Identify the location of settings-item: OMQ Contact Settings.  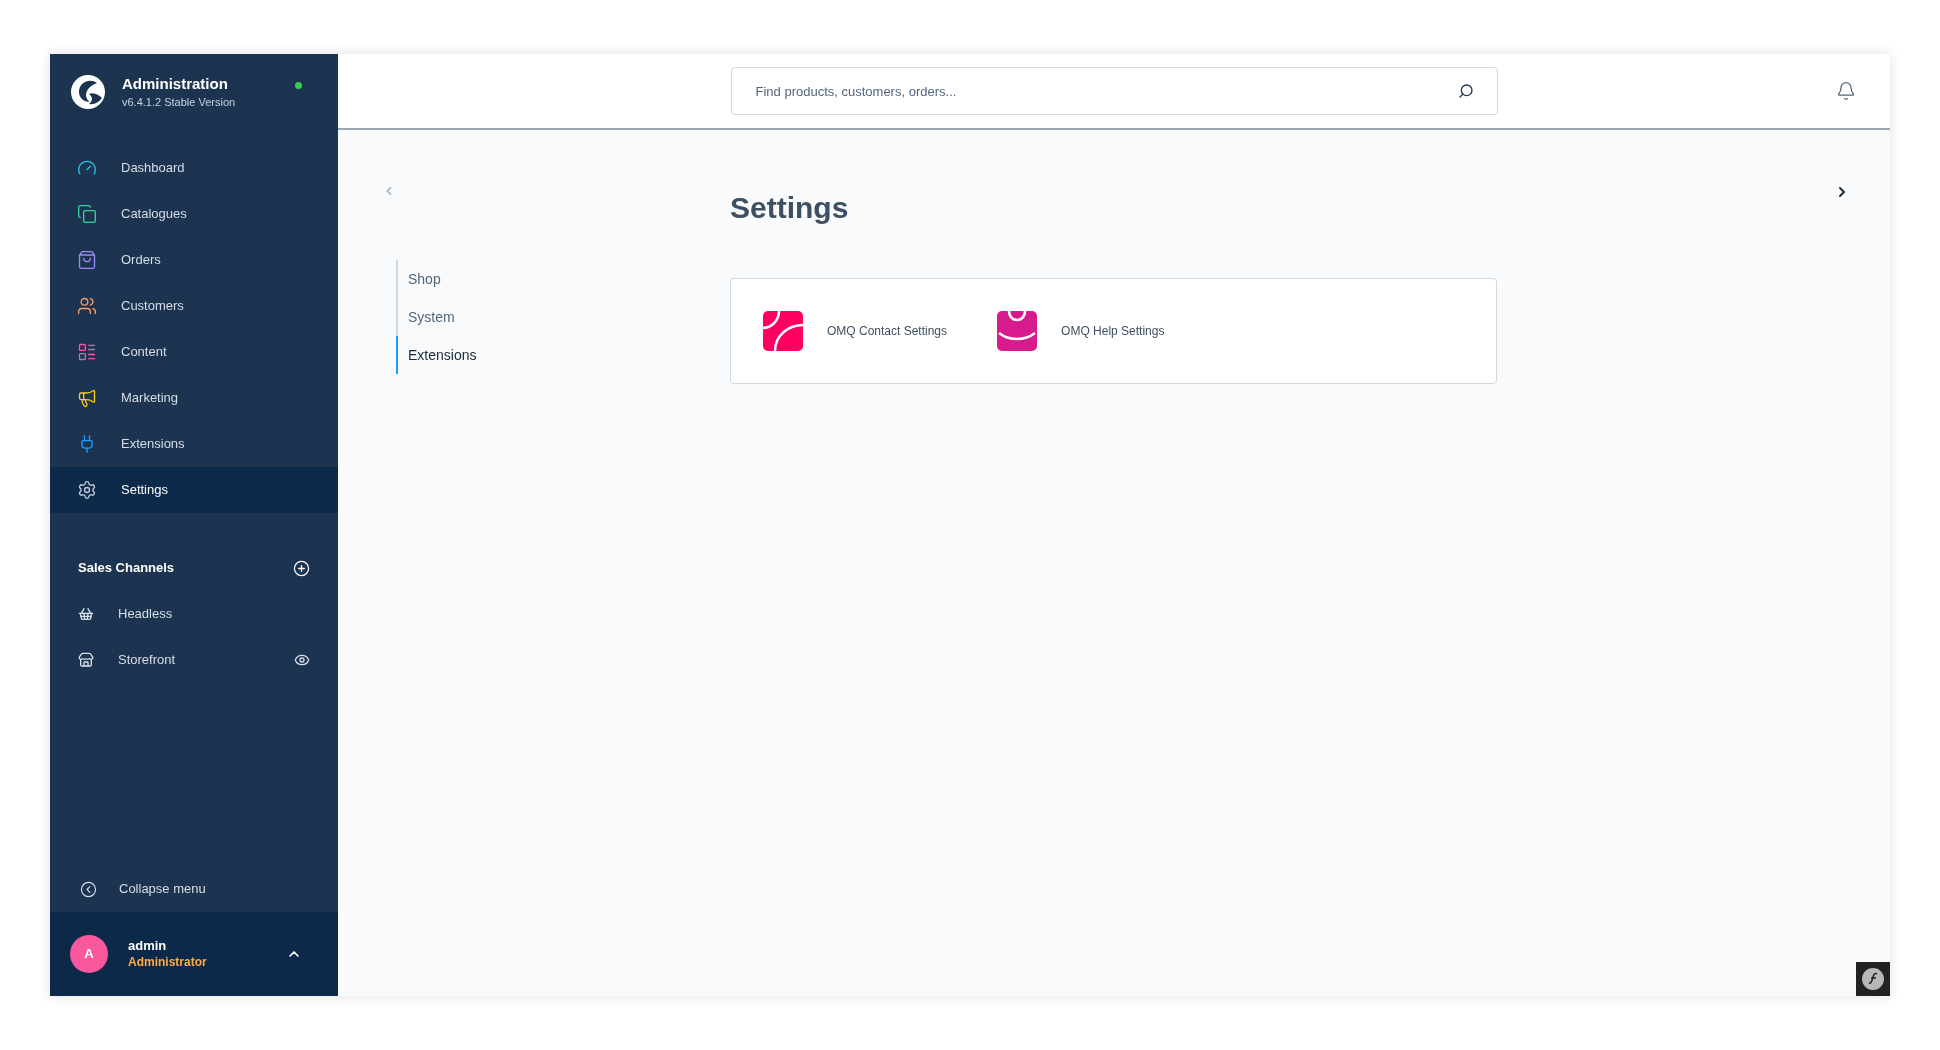
(855, 331).